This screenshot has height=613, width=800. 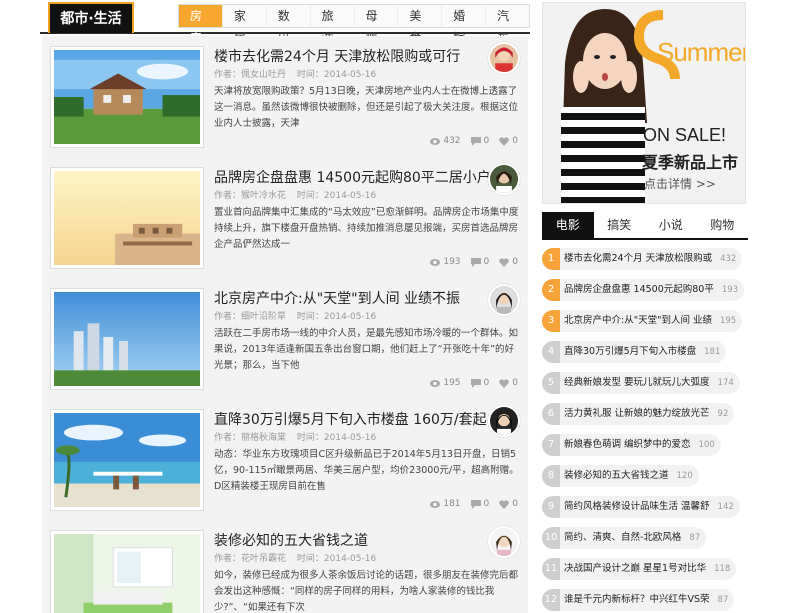 I want to click on ranking-item: 6 活力黄礼服 让新娘的魅力绽放光芒 92, so click(x=645, y=414).